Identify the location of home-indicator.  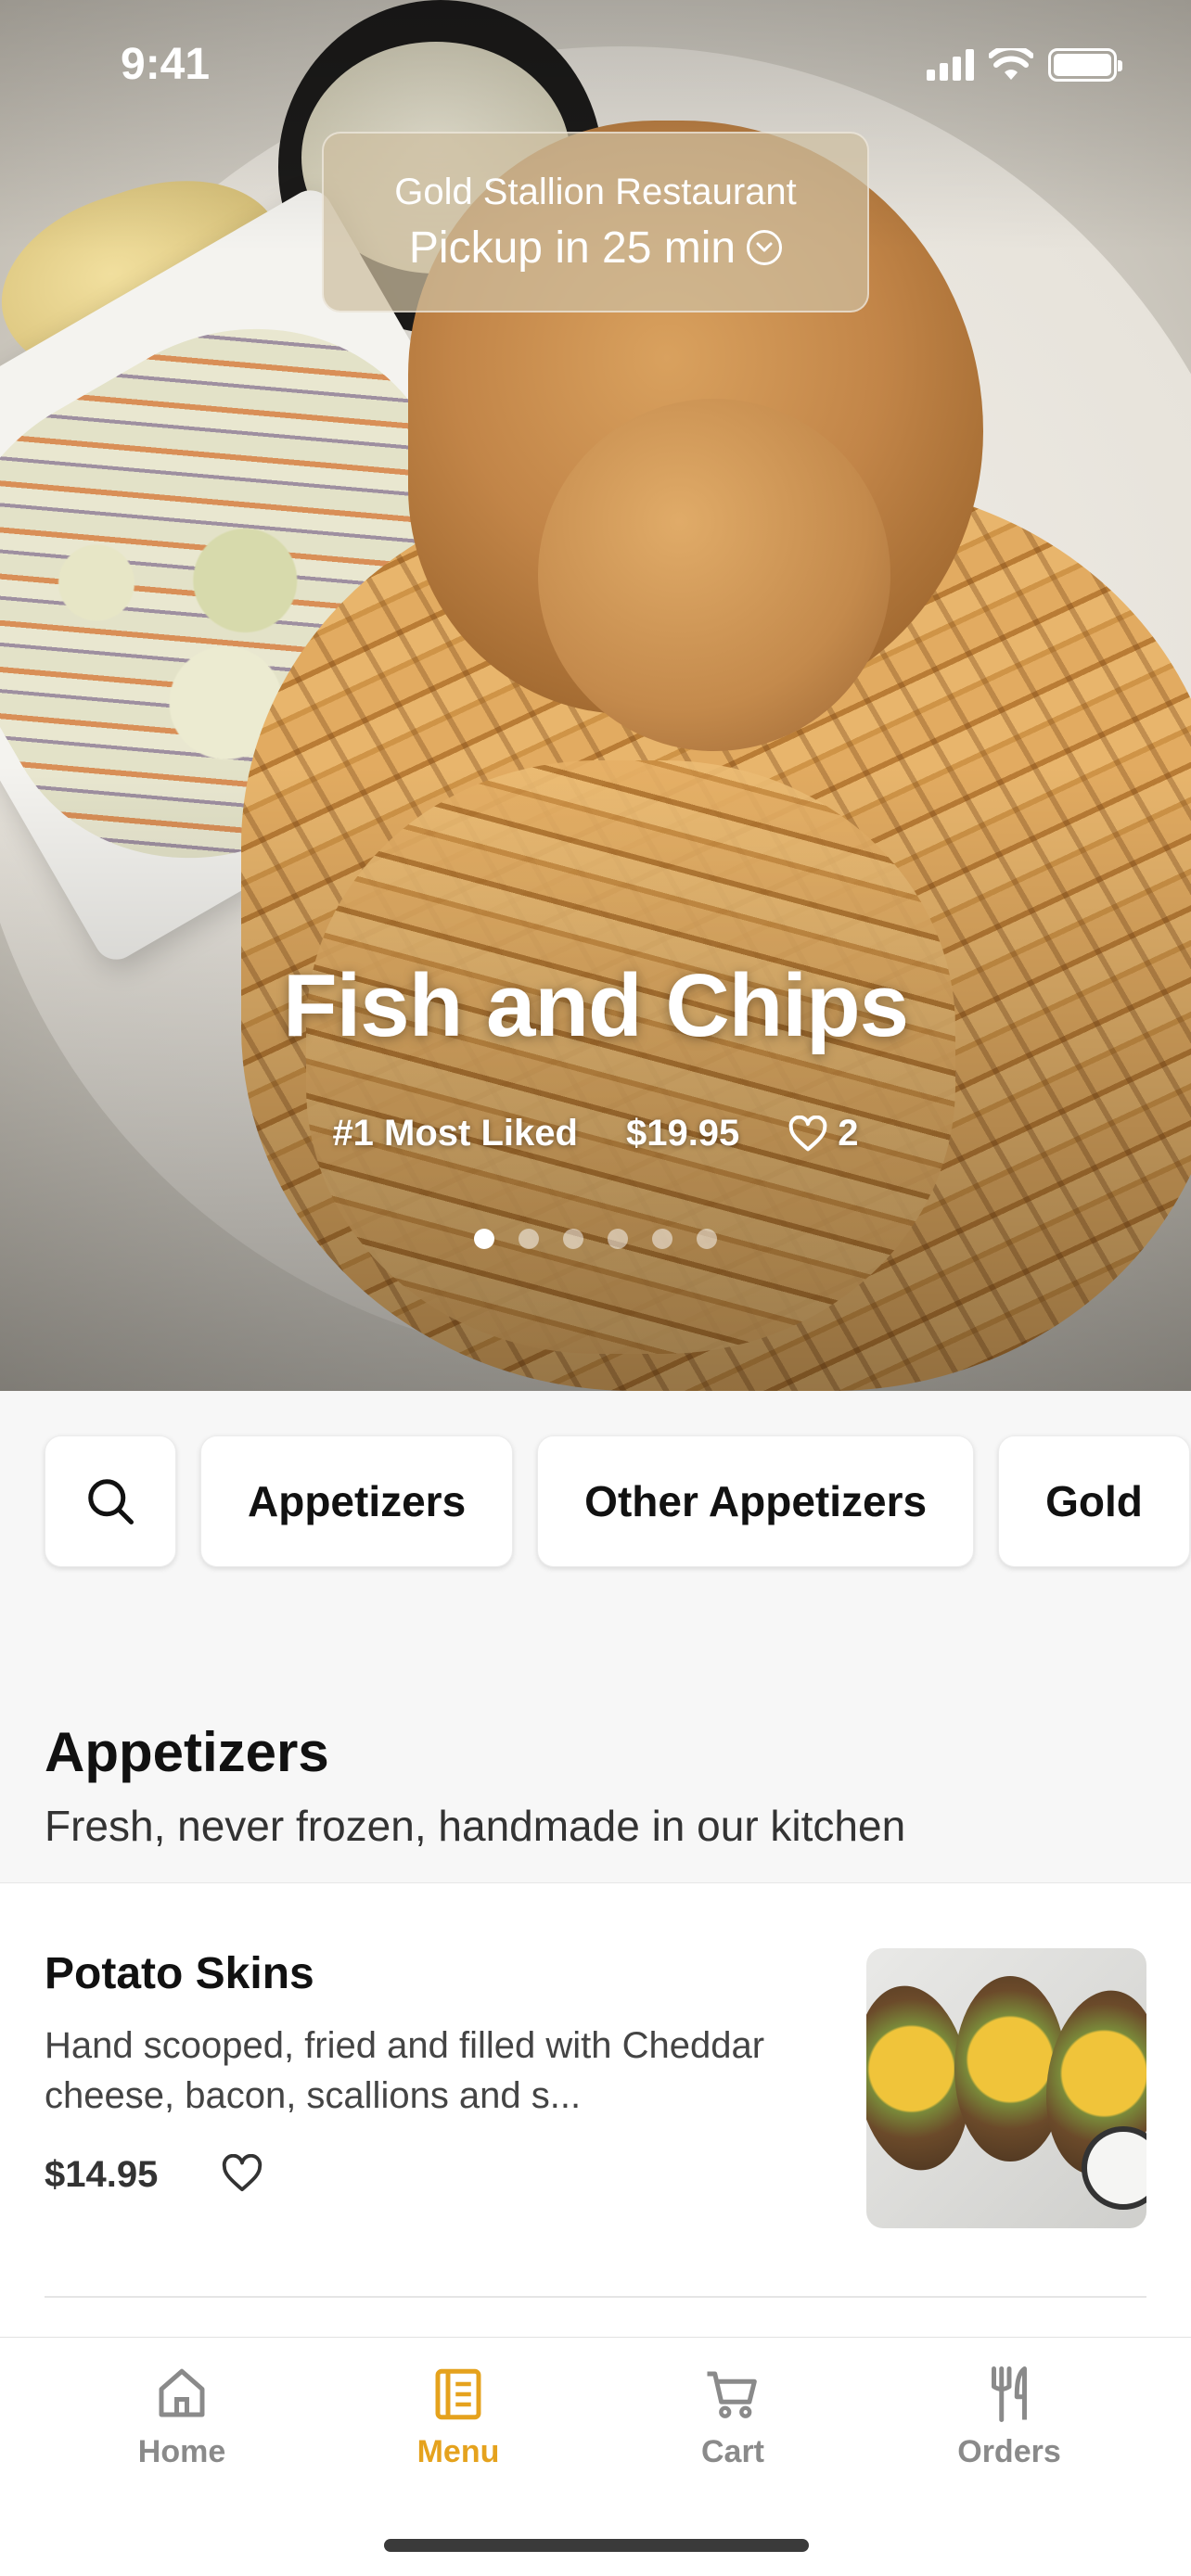
(597, 2545).